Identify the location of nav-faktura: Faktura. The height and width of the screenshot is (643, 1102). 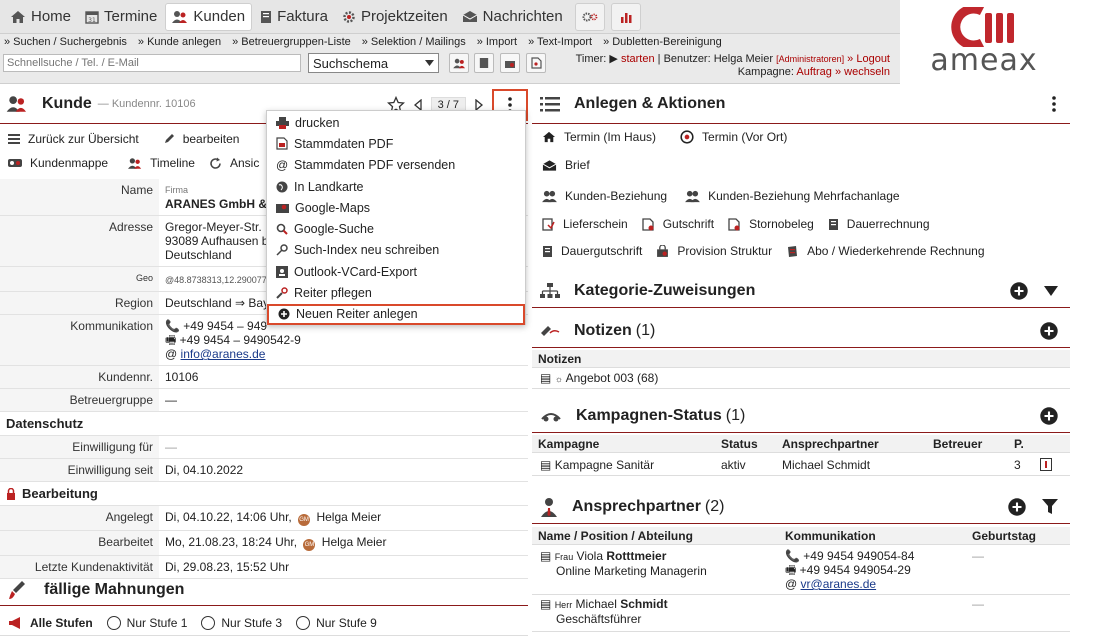
(294, 17).